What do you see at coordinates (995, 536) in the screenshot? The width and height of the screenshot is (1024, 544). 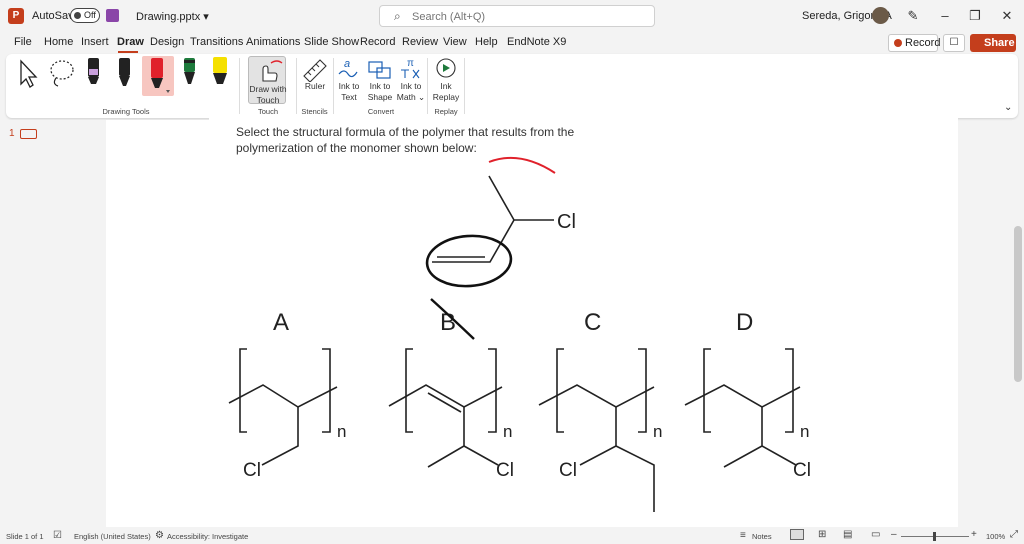 I see `zoom-level: 100%` at bounding box center [995, 536].